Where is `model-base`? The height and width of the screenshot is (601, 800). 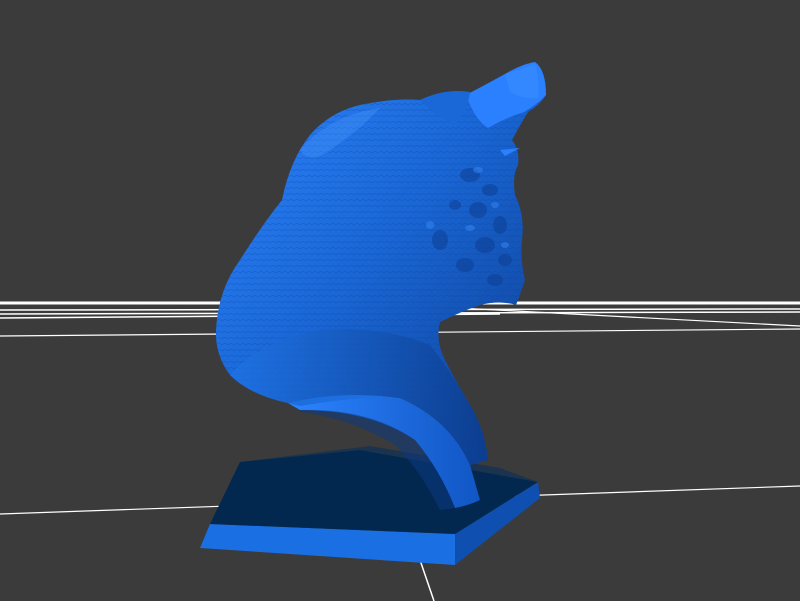
model-base is located at coordinates (370, 505).